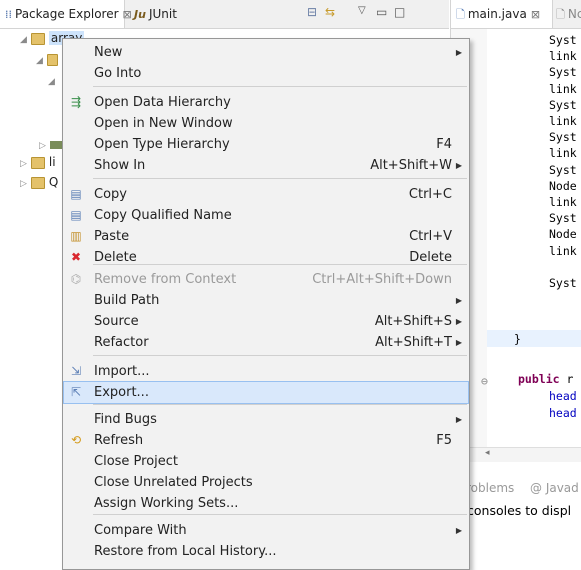  Describe the element at coordinates (490, 488) in the screenshot. I see `tab-problems: roblems` at that location.